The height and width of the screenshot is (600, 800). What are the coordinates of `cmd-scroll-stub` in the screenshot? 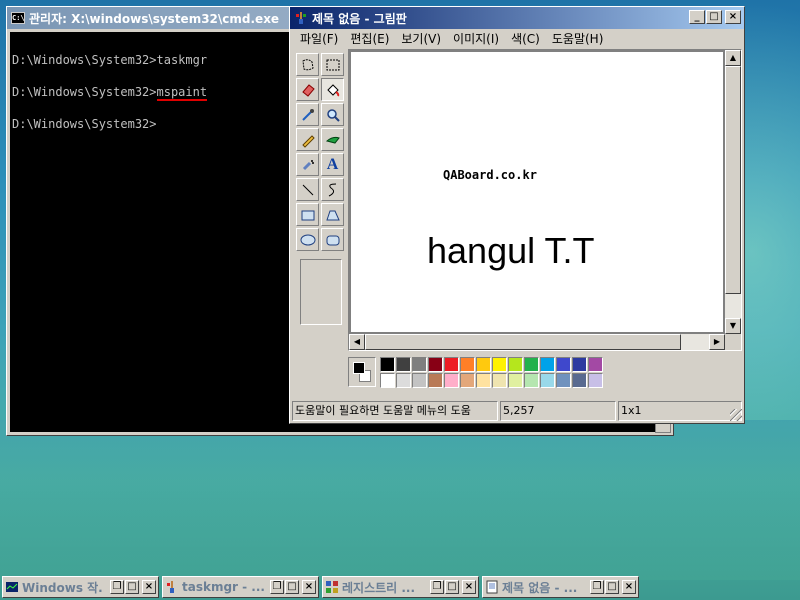 It's located at (663, 428).